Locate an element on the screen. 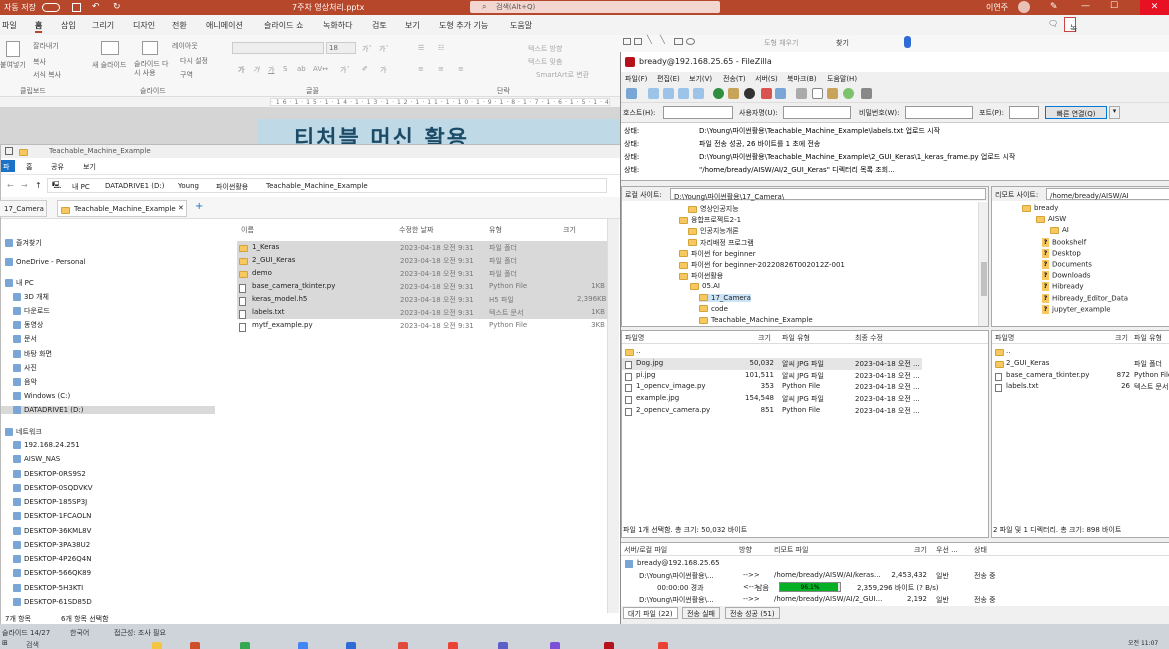 Image resolution: width=1169 pixels, height=649 pixels. remote-tree-item: ? Documents is located at coordinates (1067, 264).